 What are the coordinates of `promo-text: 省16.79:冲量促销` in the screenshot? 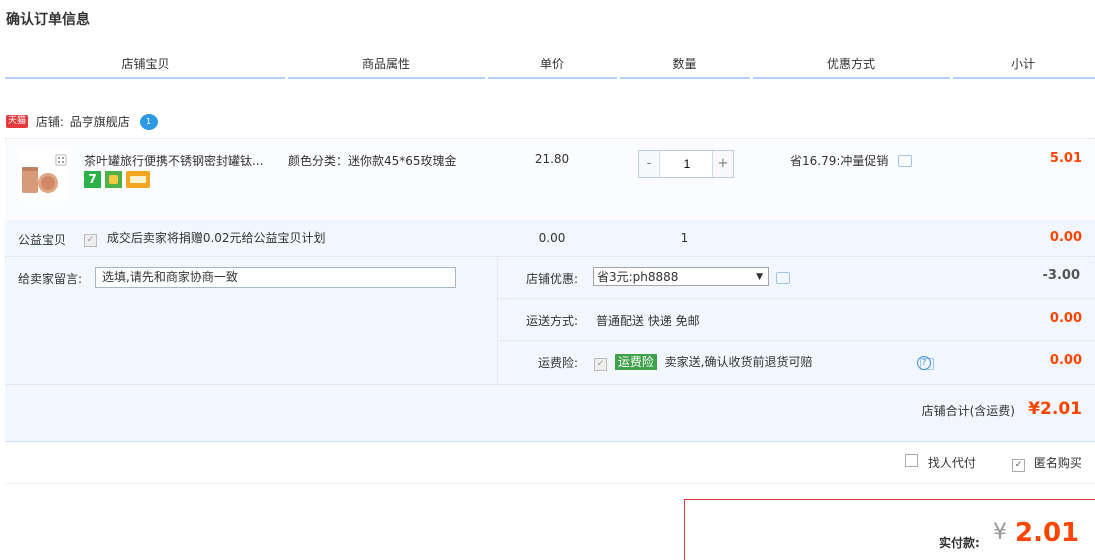 It's located at (839, 161).